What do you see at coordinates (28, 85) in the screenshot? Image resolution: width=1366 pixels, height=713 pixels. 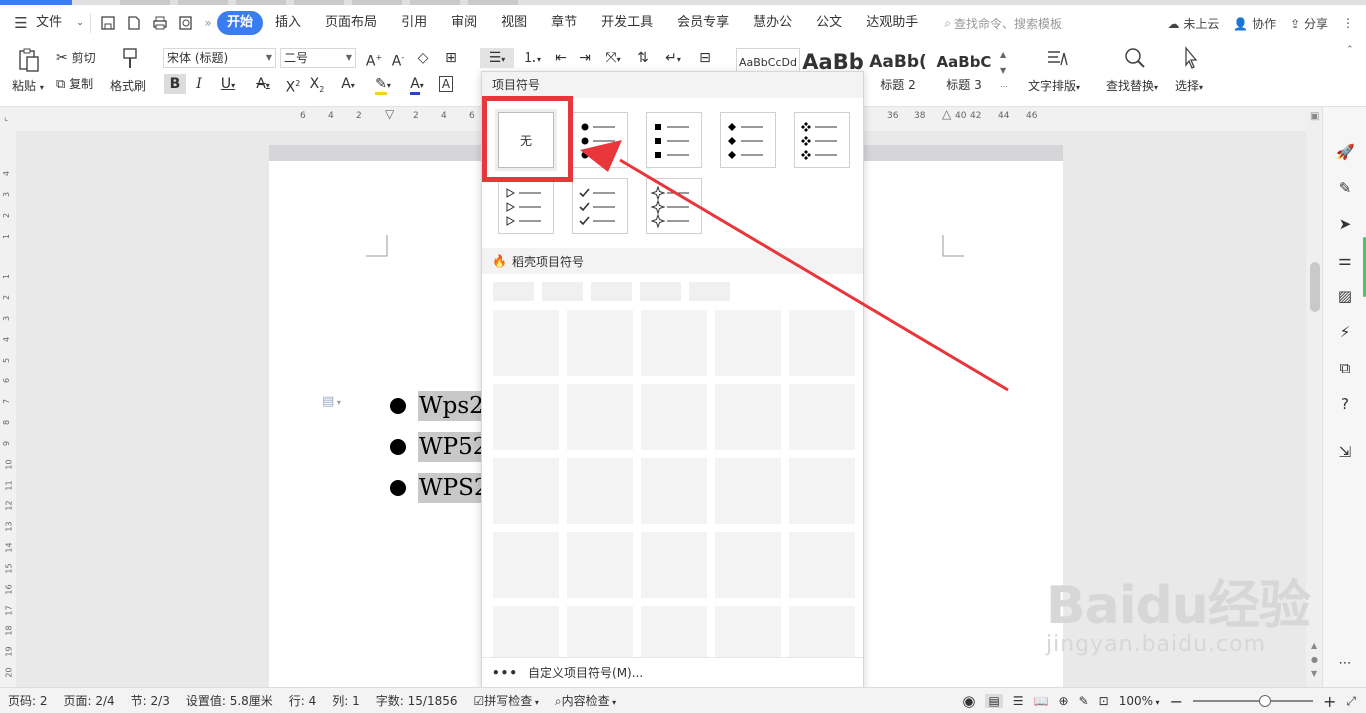 I see `paste-button: 粘贴 ▾` at bounding box center [28, 85].